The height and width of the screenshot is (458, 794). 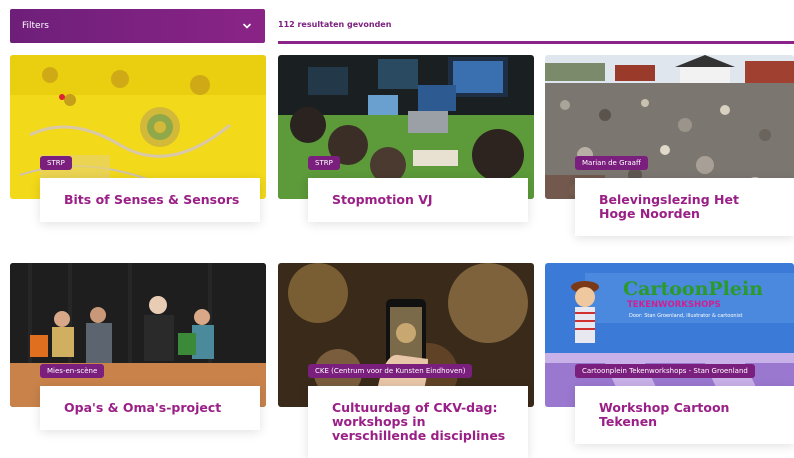 What do you see at coordinates (536, 42) in the screenshot?
I see `results-divider` at bounding box center [536, 42].